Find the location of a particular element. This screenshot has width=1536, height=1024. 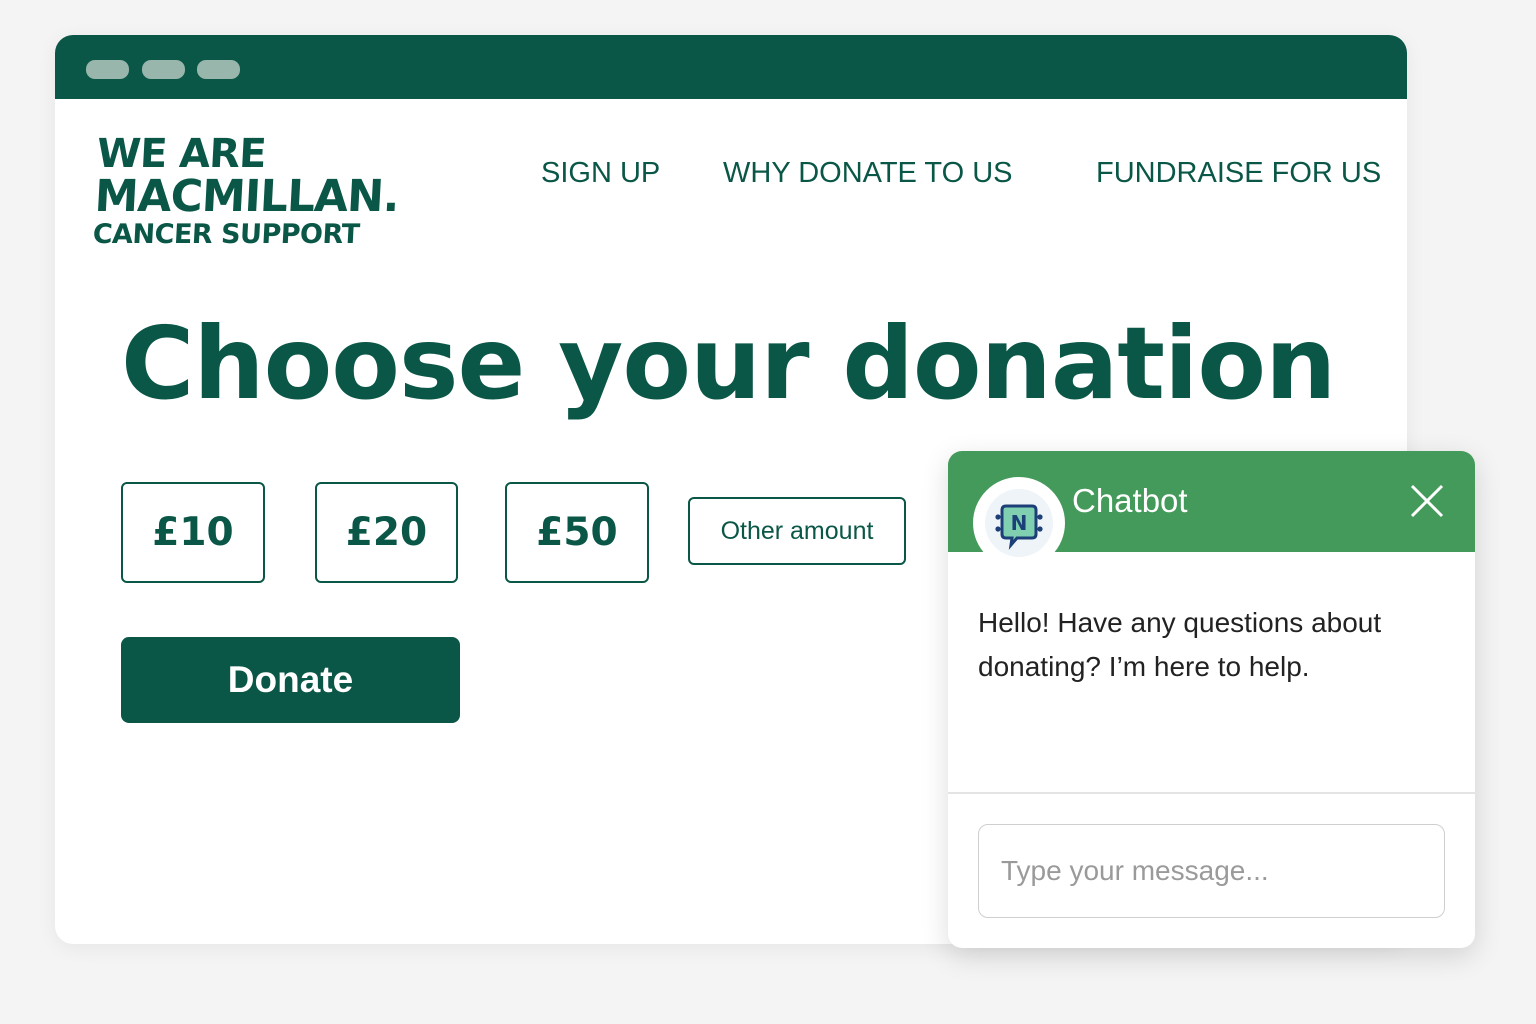

chatbot-avatar: N is located at coordinates (1019, 523).